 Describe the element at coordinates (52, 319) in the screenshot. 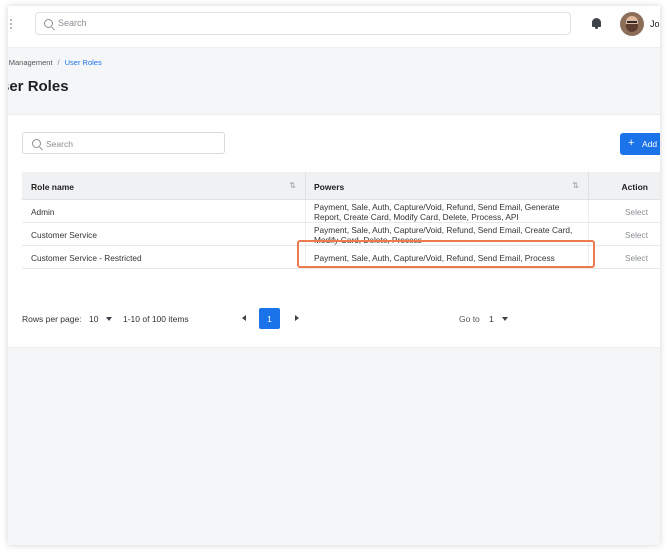

I see `rows-per-page-label: Rows per page:` at that location.